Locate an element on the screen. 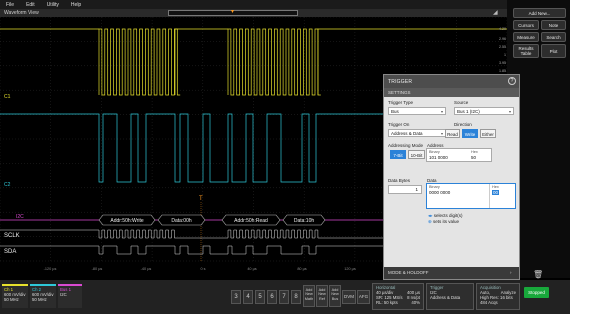 This screenshot has width=600, height=314. data-bytes-field: 1 is located at coordinates (405, 189).